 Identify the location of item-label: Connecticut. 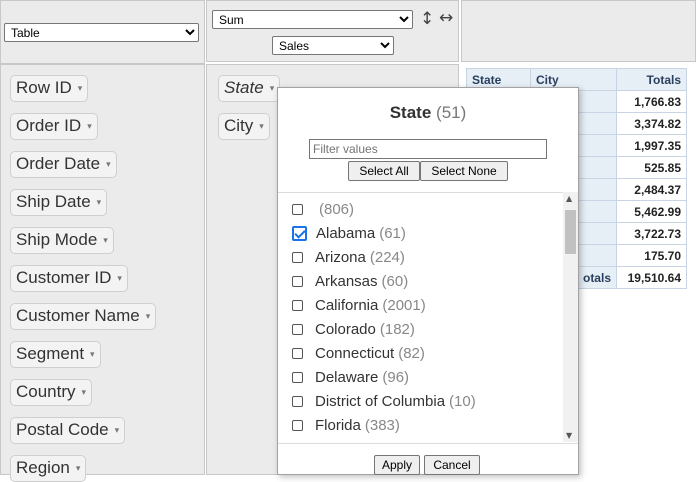
(355, 353).